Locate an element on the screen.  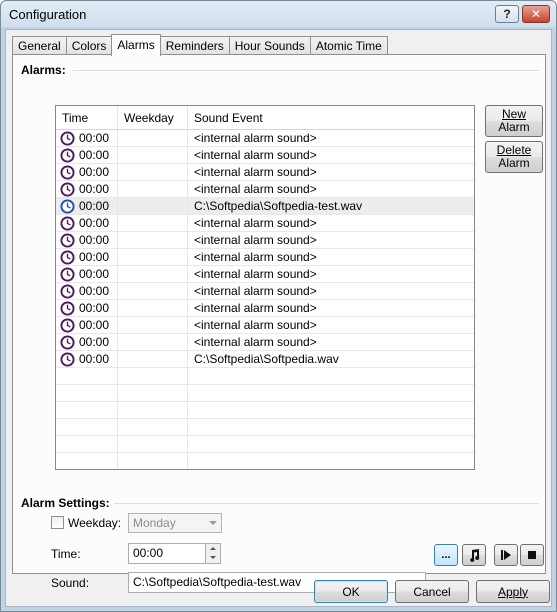
weekday-label: Weekday: is located at coordinates (95, 523).